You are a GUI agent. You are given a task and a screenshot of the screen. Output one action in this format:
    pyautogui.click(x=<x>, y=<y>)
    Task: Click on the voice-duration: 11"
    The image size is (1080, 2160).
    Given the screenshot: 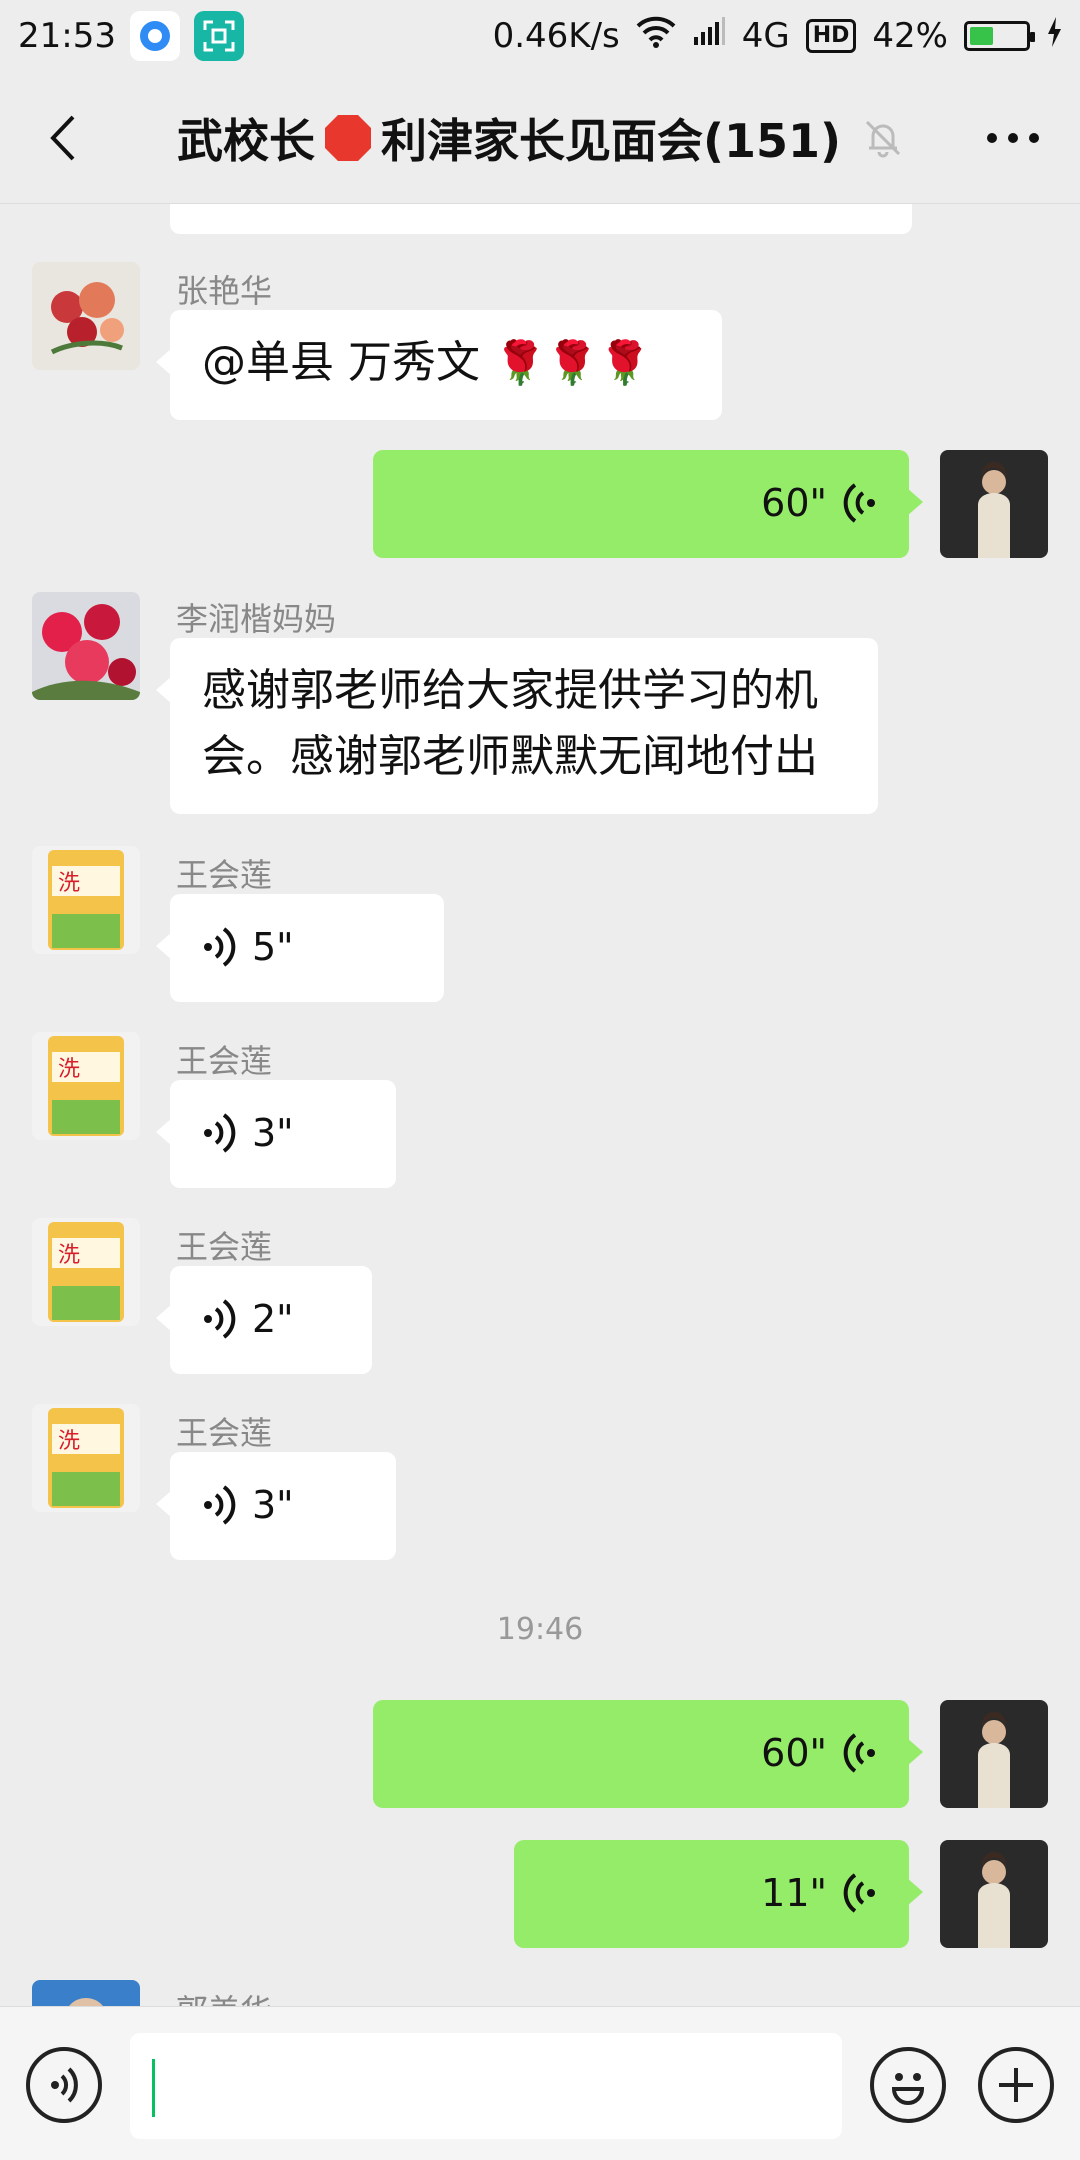 What is the action you would take?
    pyautogui.click(x=794, y=1893)
    